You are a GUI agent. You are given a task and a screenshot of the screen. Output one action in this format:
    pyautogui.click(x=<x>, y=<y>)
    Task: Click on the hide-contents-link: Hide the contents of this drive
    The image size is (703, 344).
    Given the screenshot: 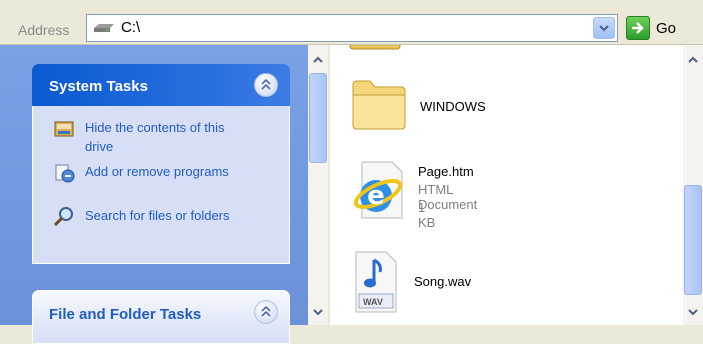 What is the action you would take?
    pyautogui.click(x=154, y=137)
    